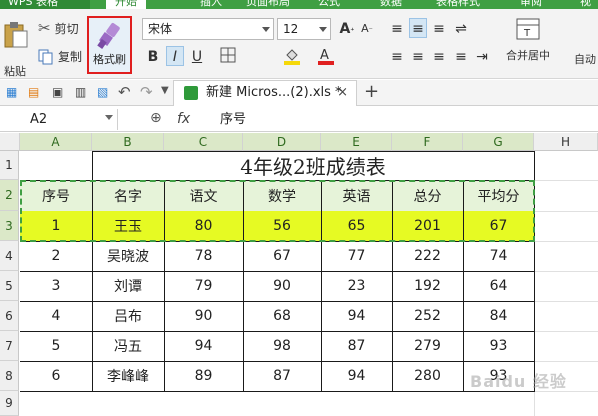 This screenshot has height=416, width=598. I want to click on column-header-e: E, so click(356, 142).